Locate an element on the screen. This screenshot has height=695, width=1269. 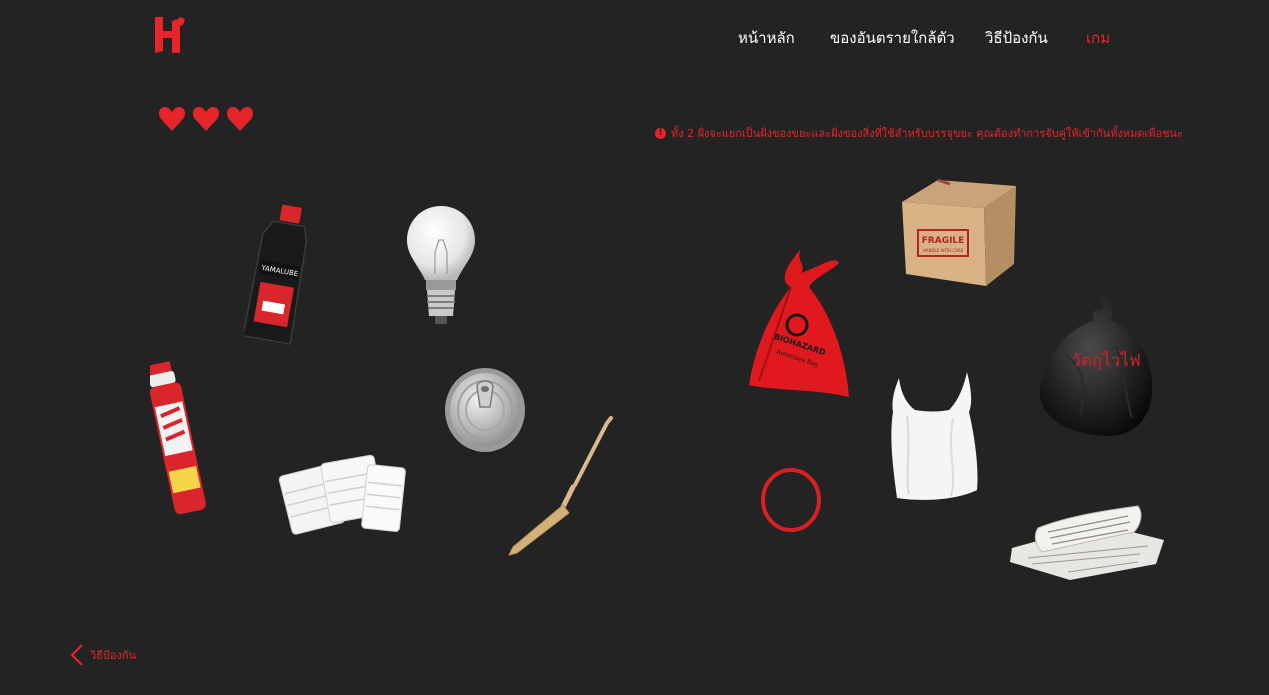
white-plastic-bag-icon is located at coordinates (934, 436).